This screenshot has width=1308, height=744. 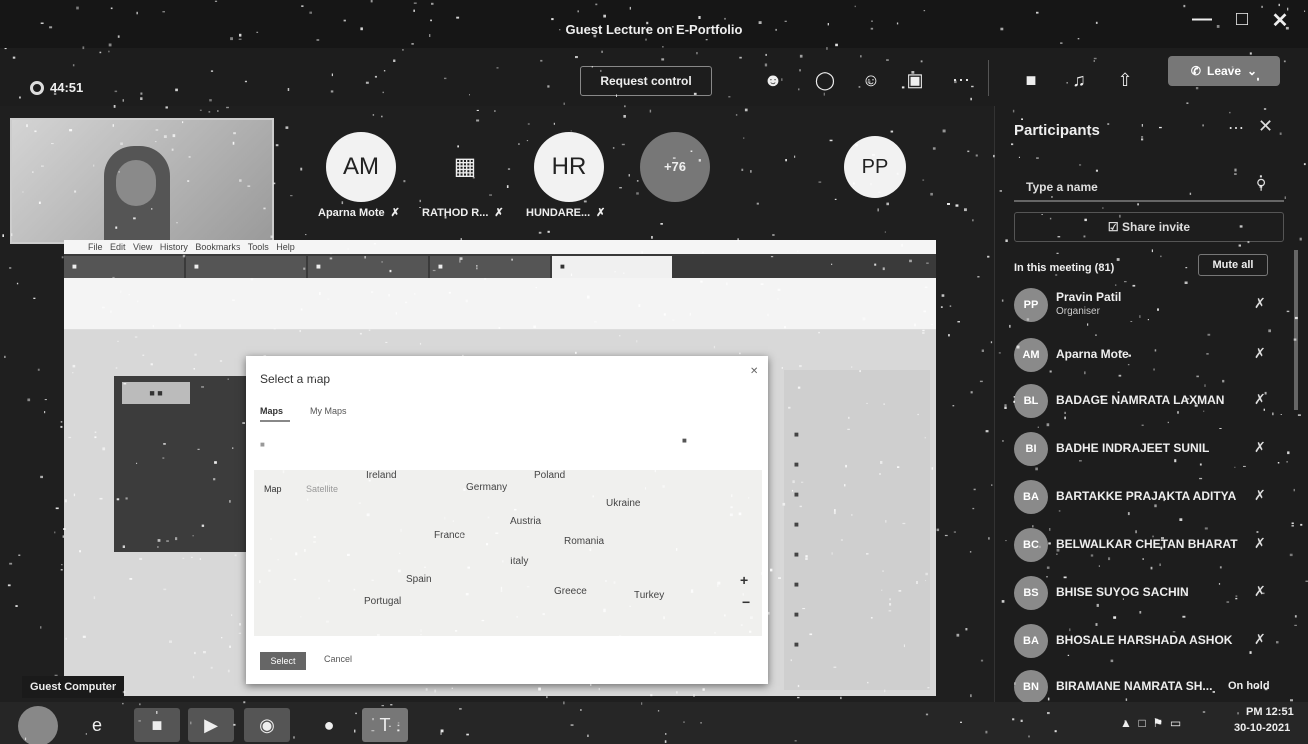 What do you see at coordinates (361, 167) in the screenshot?
I see `avatar: AM` at bounding box center [361, 167].